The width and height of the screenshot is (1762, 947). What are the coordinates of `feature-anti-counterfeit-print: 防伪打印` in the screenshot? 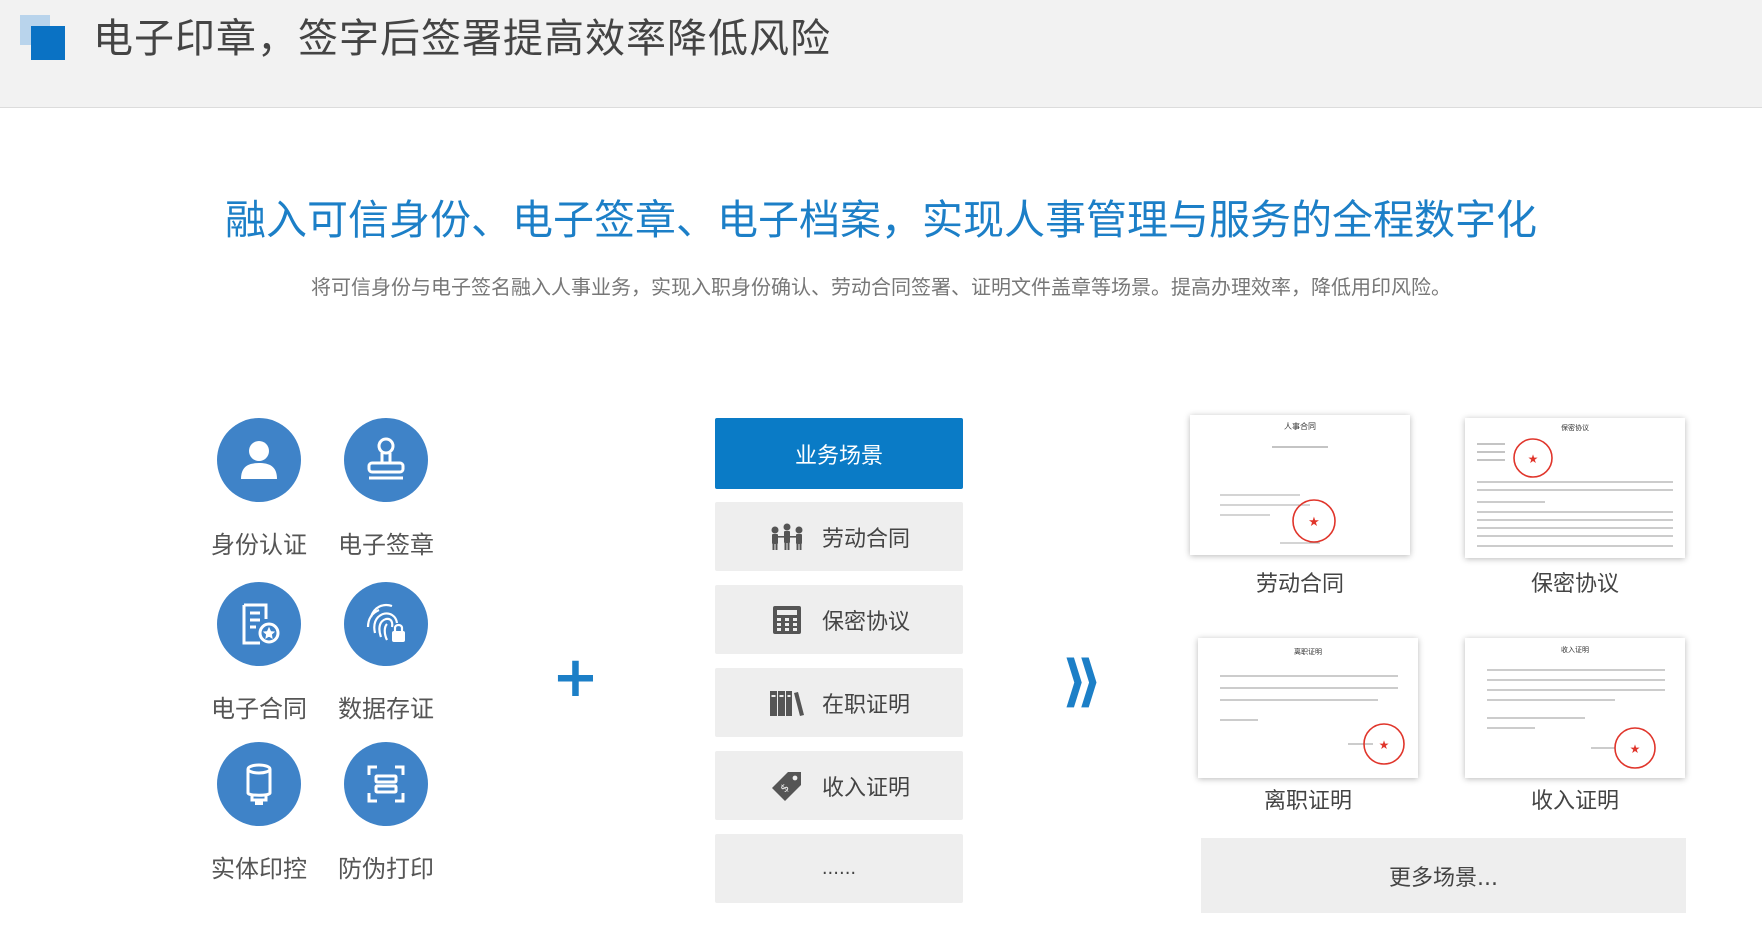 It's located at (386, 813).